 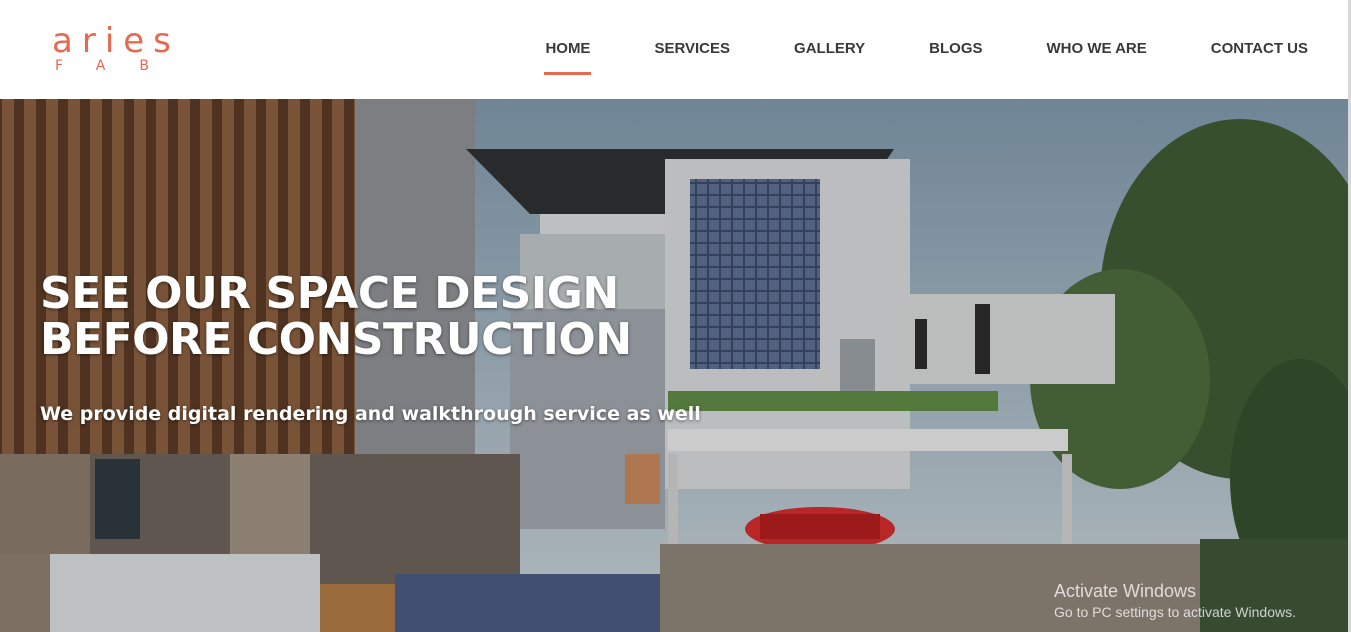 I want to click on watermark-title: Activate Windows, so click(x=1125, y=591).